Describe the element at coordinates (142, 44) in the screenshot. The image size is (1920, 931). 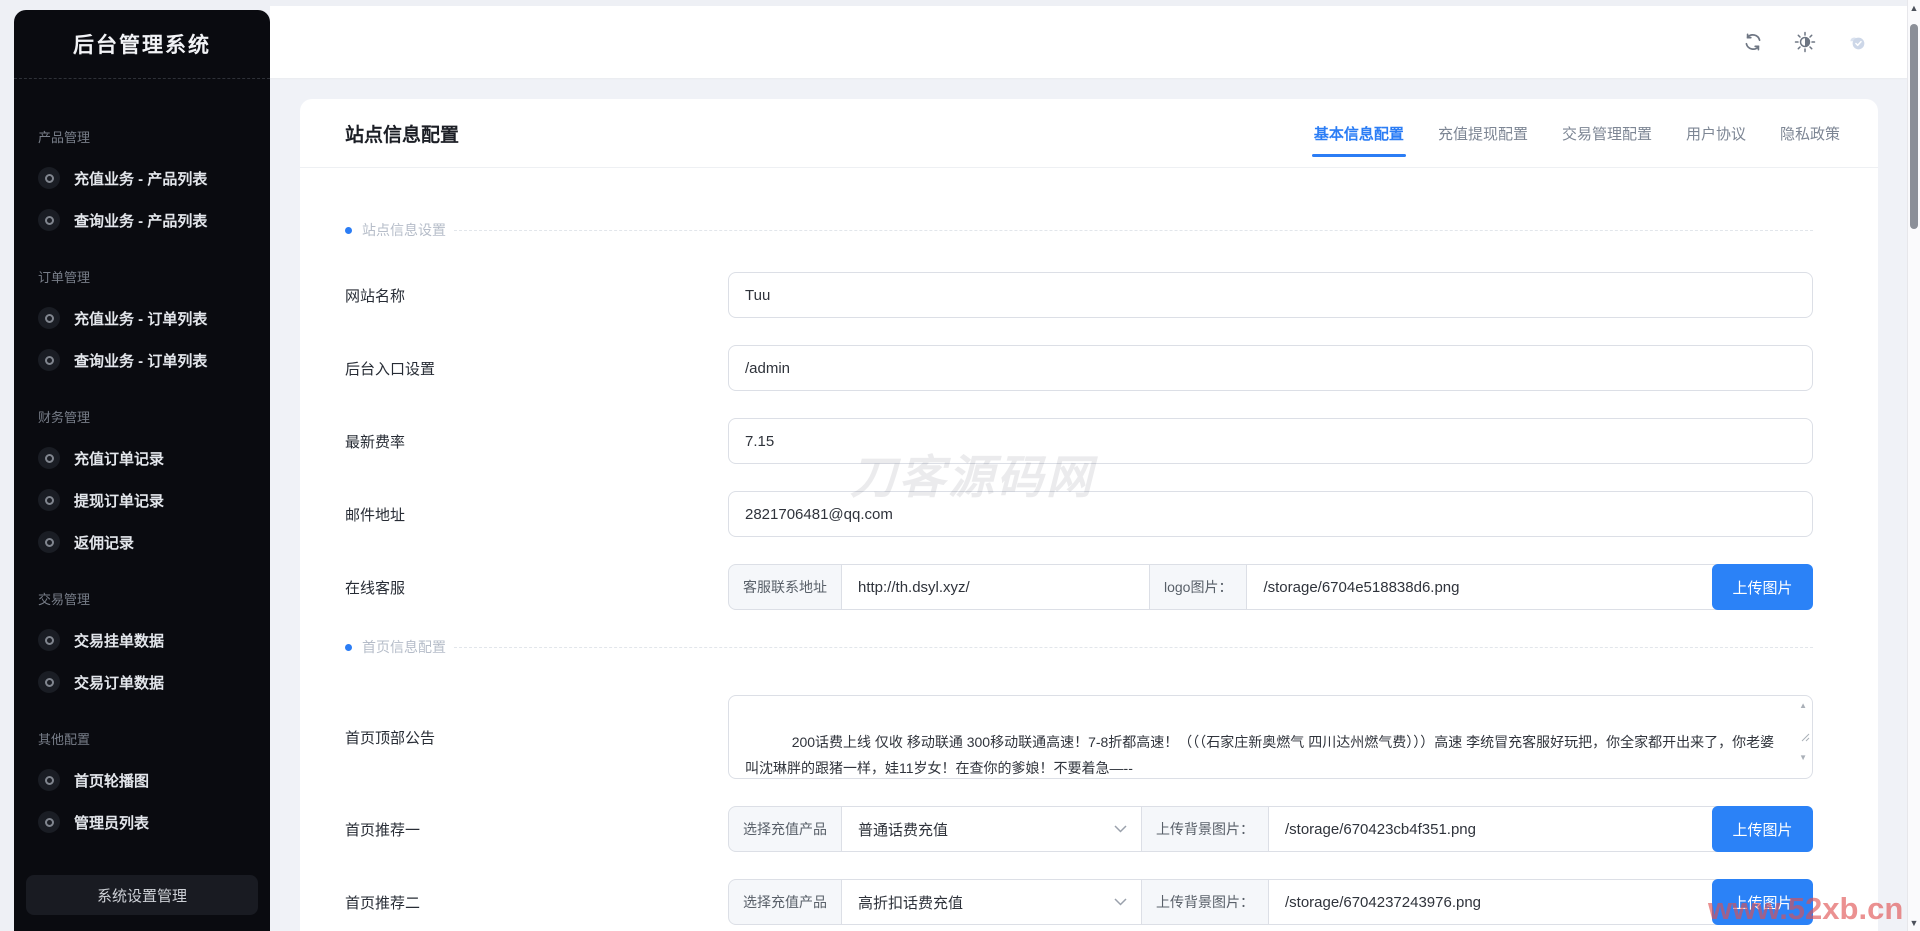
I see `app-title: 后台管理系统` at that location.